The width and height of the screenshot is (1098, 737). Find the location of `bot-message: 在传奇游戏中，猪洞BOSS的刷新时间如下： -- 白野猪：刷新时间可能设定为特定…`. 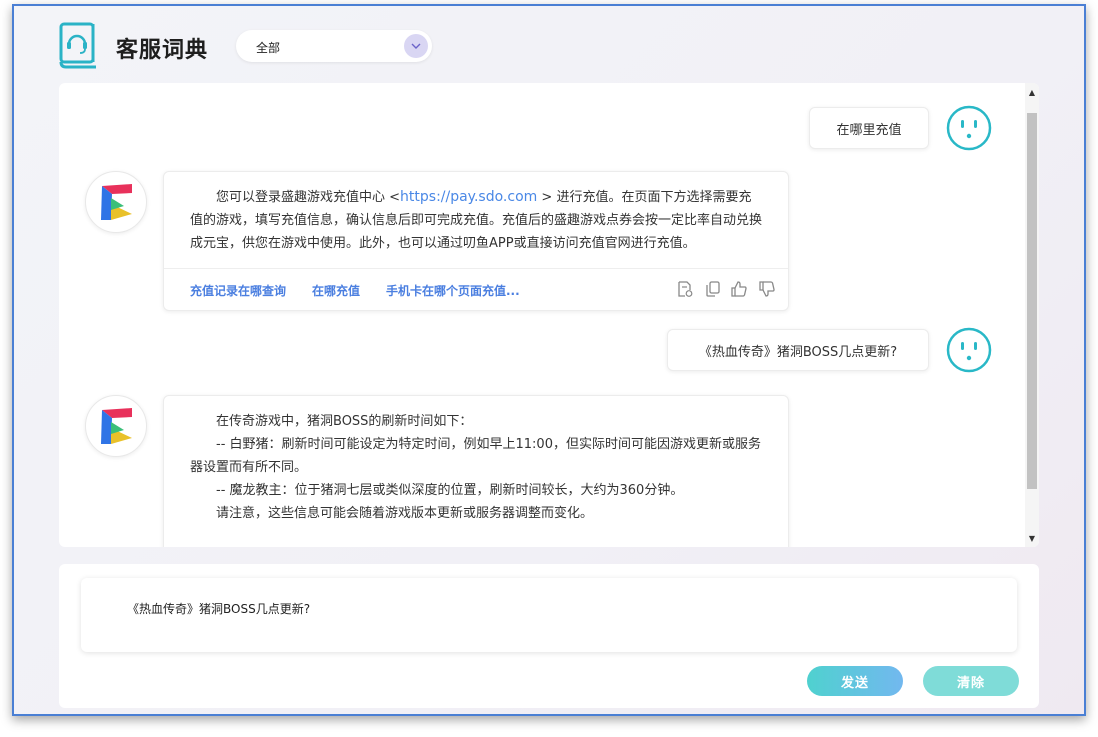

bot-message: 在传奇游戏中，猪洞BOSS的刷新时间如下： -- 白野猪：刷新时间可能设定为特定… is located at coordinates (476, 471).